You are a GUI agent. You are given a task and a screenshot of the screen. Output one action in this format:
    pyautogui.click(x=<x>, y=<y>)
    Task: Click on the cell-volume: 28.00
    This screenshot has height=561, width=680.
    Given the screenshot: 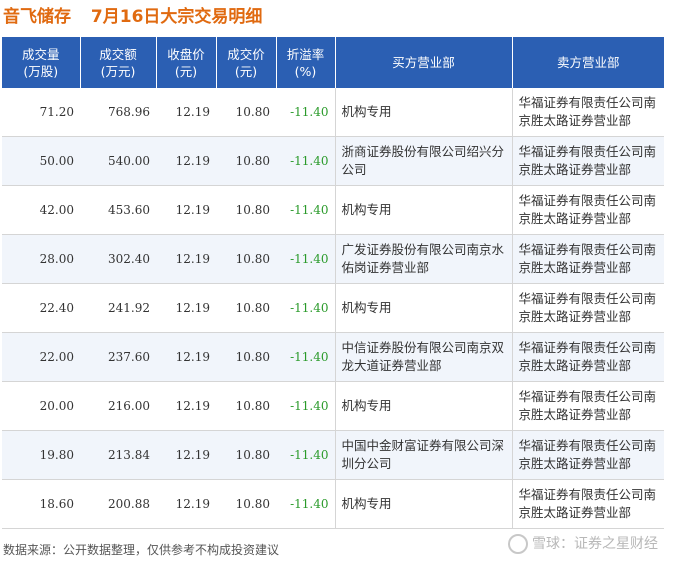 What is the action you would take?
    pyautogui.click(x=41, y=259)
    